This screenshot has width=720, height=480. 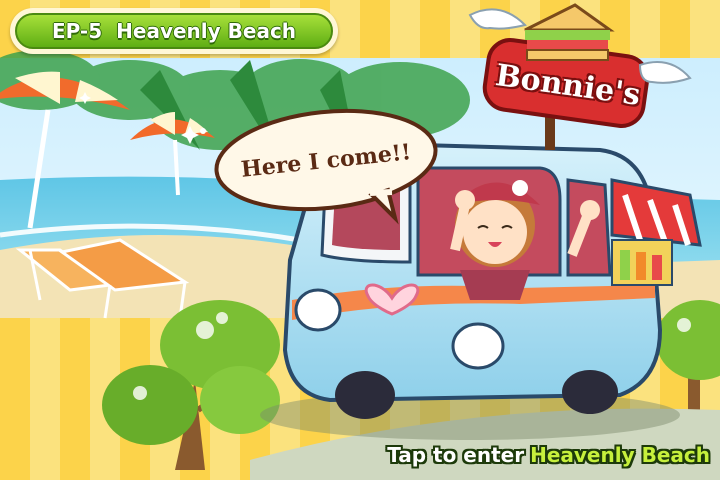 I want to click on prompt-prefix: Tap to enter, so click(x=456, y=455).